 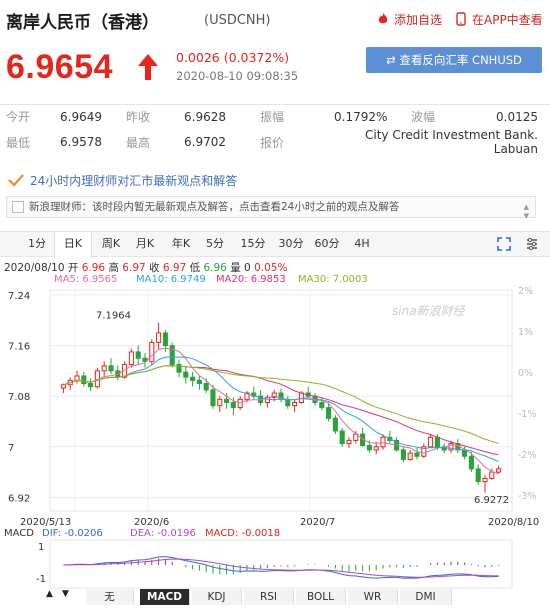 I want to click on indicator-wr: WR, so click(x=373, y=597).